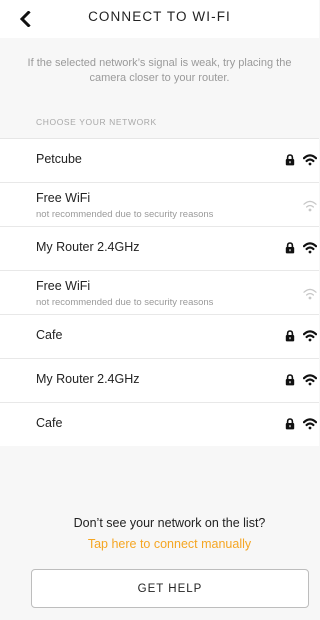 The width and height of the screenshot is (320, 620). Describe the element at coordinates (169, 523) in the screenshot. I see `missing-network-question: Don’t see your network on the list?` at that location.